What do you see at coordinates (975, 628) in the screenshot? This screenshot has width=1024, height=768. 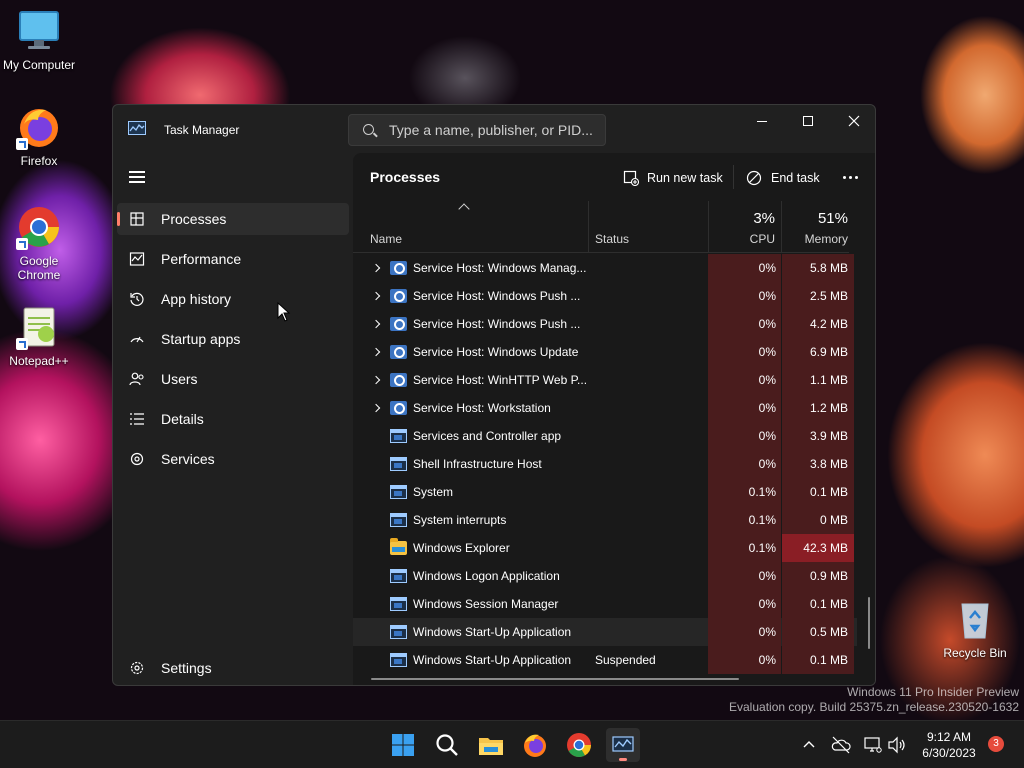 I see `desktop-icon-recycle-bin: Recycle Bin` at bounding box center [975, 628].